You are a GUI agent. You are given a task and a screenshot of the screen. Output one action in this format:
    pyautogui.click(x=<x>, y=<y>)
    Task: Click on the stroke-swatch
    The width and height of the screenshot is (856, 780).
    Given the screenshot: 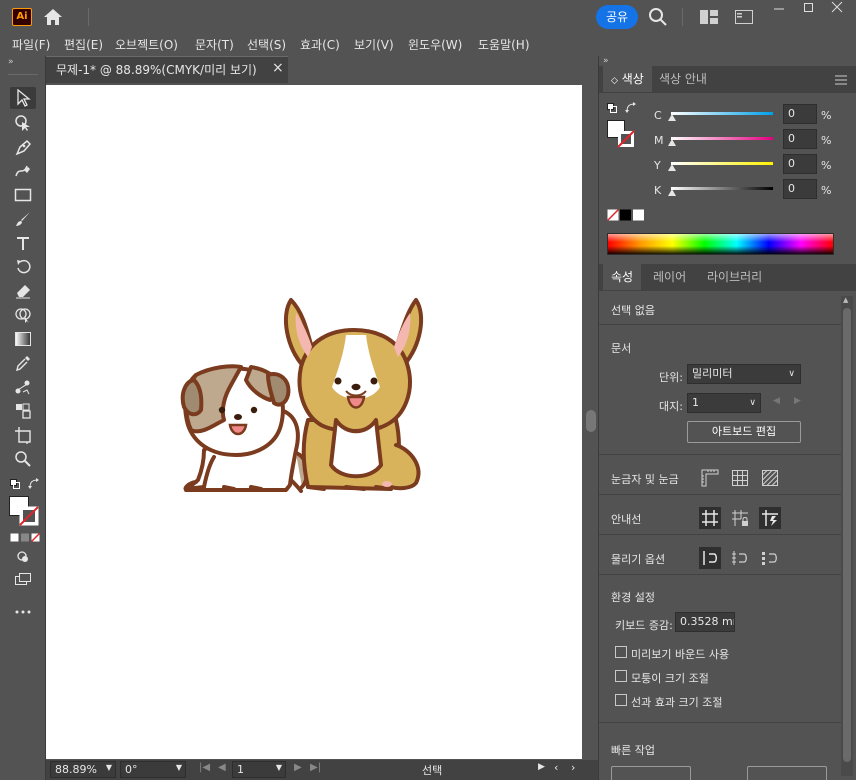 What is the action you would take?
    pyautogui.click(x=29, y=516)
    